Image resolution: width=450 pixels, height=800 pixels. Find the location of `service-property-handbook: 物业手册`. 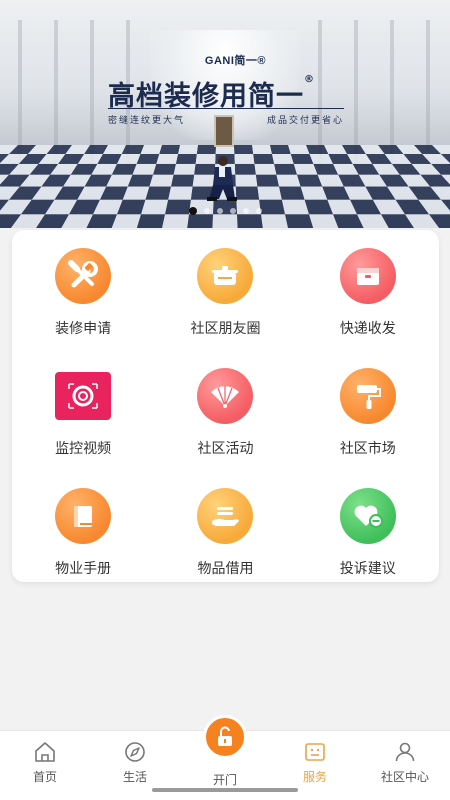

service-property-handbook: 物业手册 is located at coordinates (83, 533).